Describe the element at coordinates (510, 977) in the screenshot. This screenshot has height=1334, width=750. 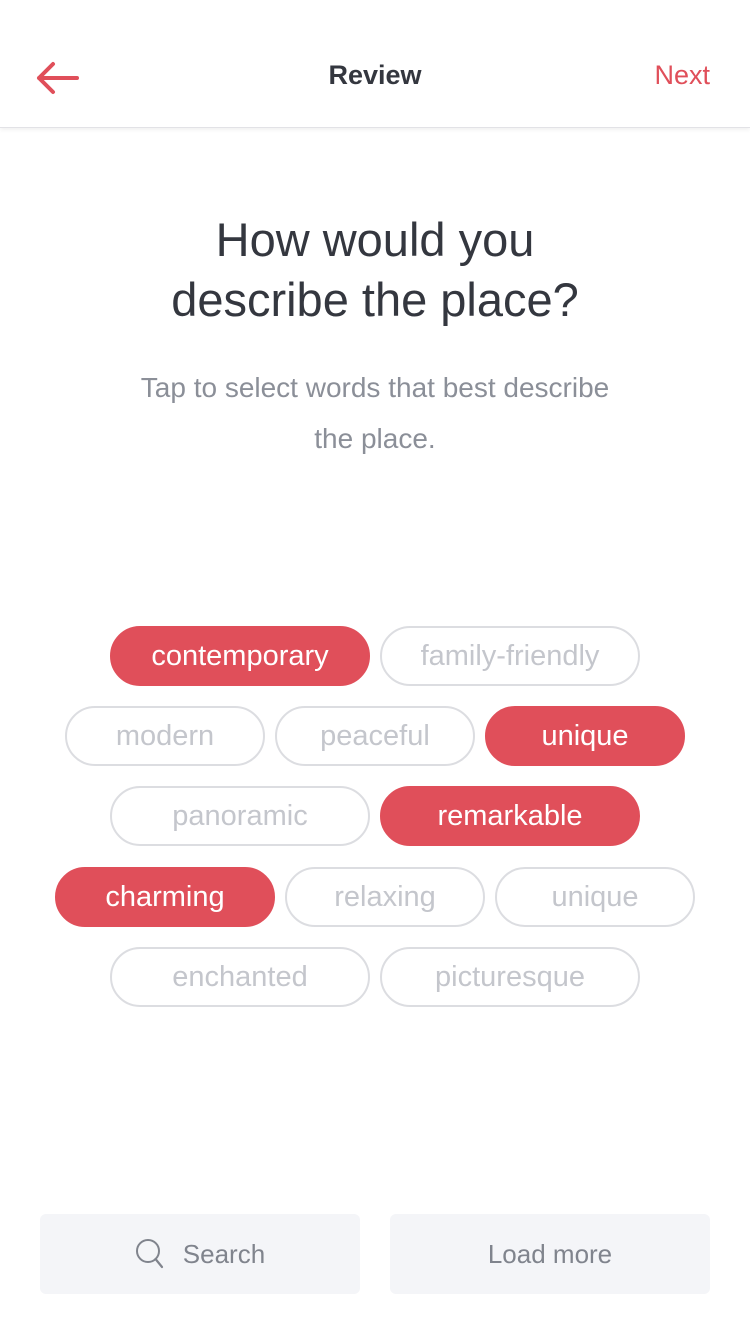
I see `chip-picturesque: picturesque` at that location.